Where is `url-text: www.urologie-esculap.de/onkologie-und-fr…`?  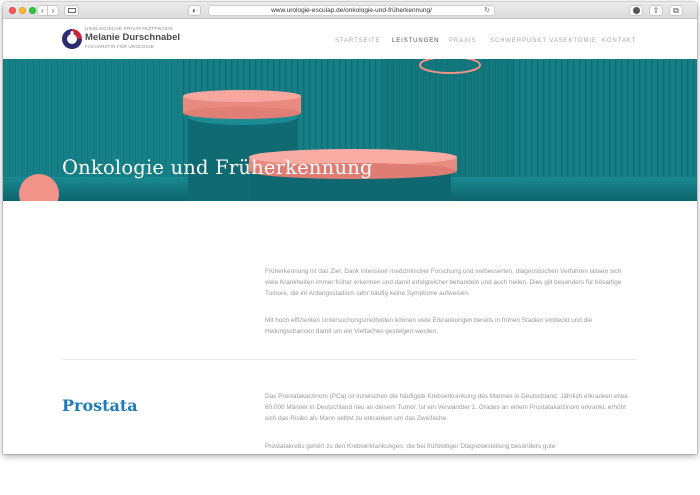 url-text: www.urologie-esculap.de/onkologie-und-fr… is located at coordinates (351, 10).